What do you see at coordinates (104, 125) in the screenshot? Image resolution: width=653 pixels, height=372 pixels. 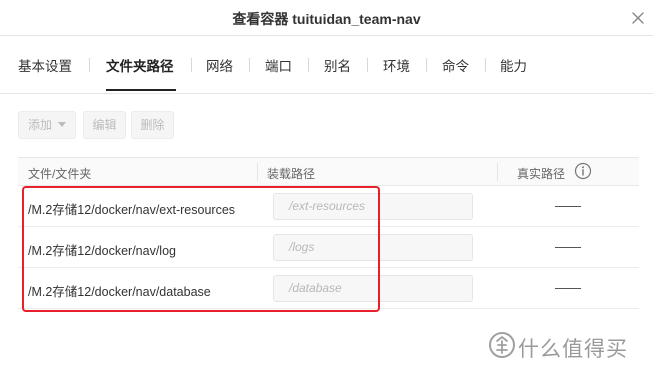 I see `edit-button: 编辑` at bounding box center [104, 125].